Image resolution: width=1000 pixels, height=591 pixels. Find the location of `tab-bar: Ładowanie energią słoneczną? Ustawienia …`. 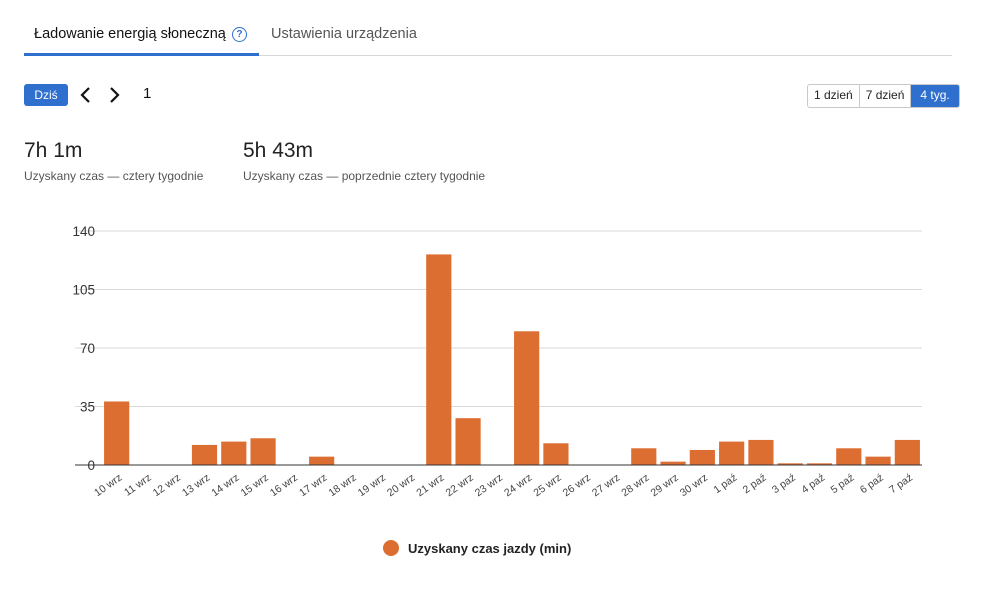

tab-bar: Ładowanie energią słoneczną? Ustawienia … is located at coordinates (488, 37).